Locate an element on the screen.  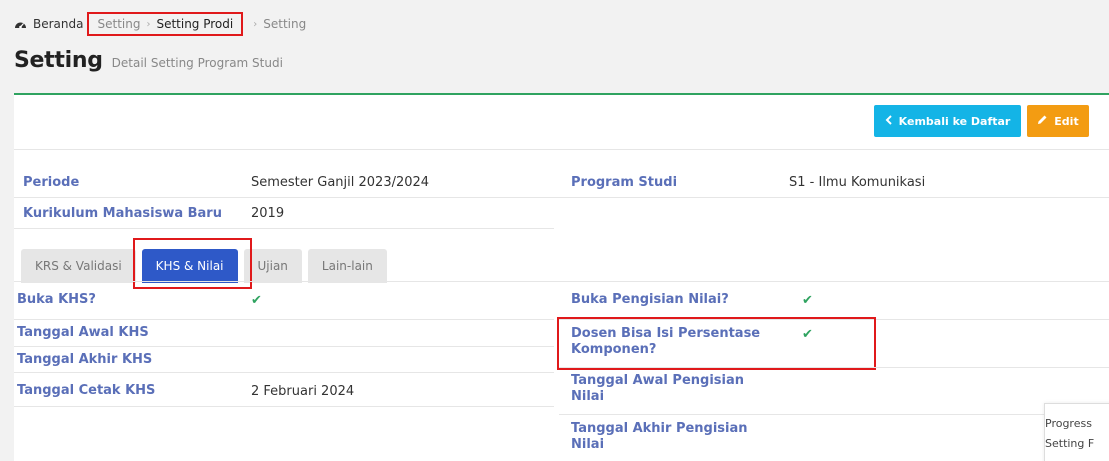
back-button-label: Kembali ke Daftar is located at coordinates (954, 121).